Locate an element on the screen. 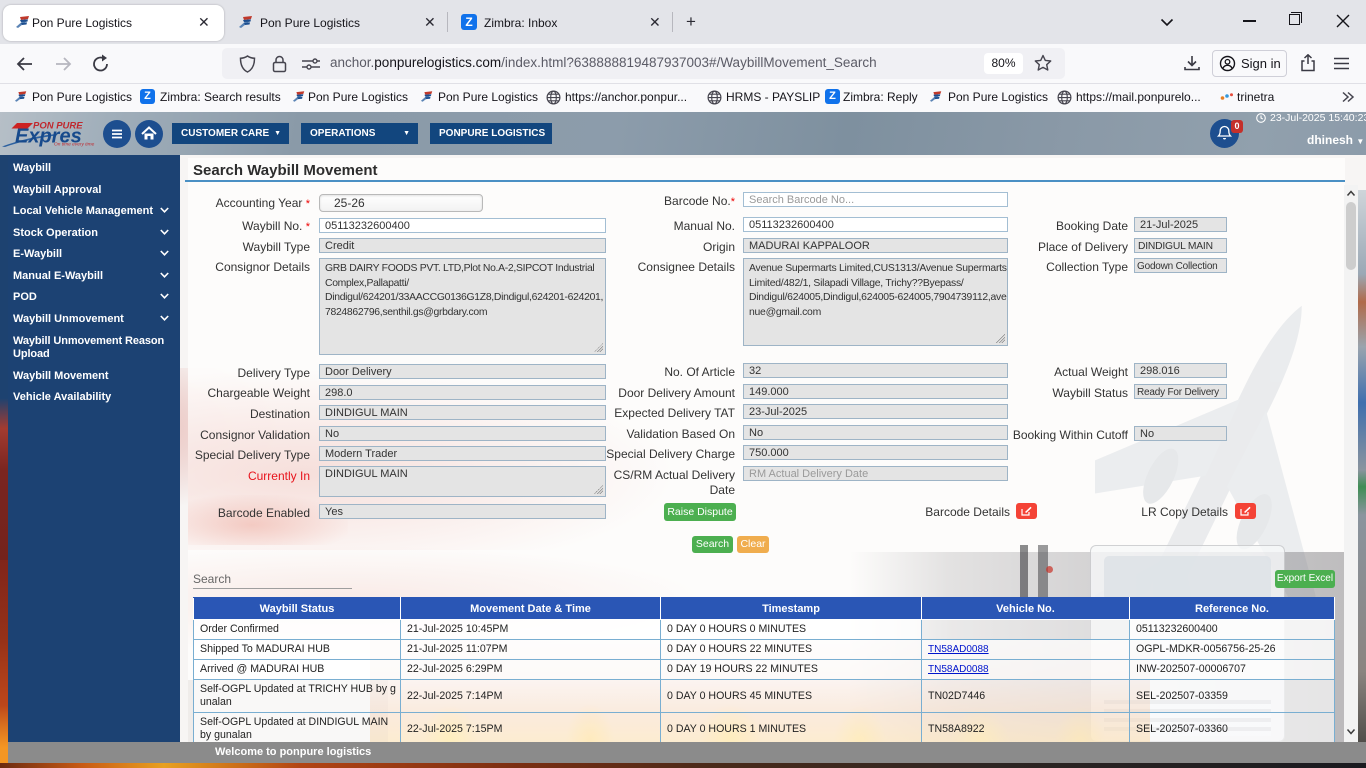 This screenshot has height=768, width=1366. svg-text: On time every time is located at coordinates (74, 145).